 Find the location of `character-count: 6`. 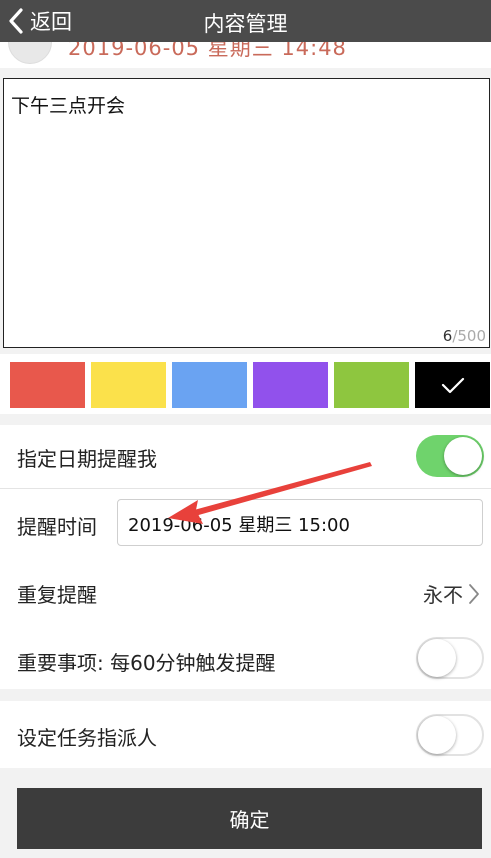

character-count: 6 is located at coordinates (447, 336).